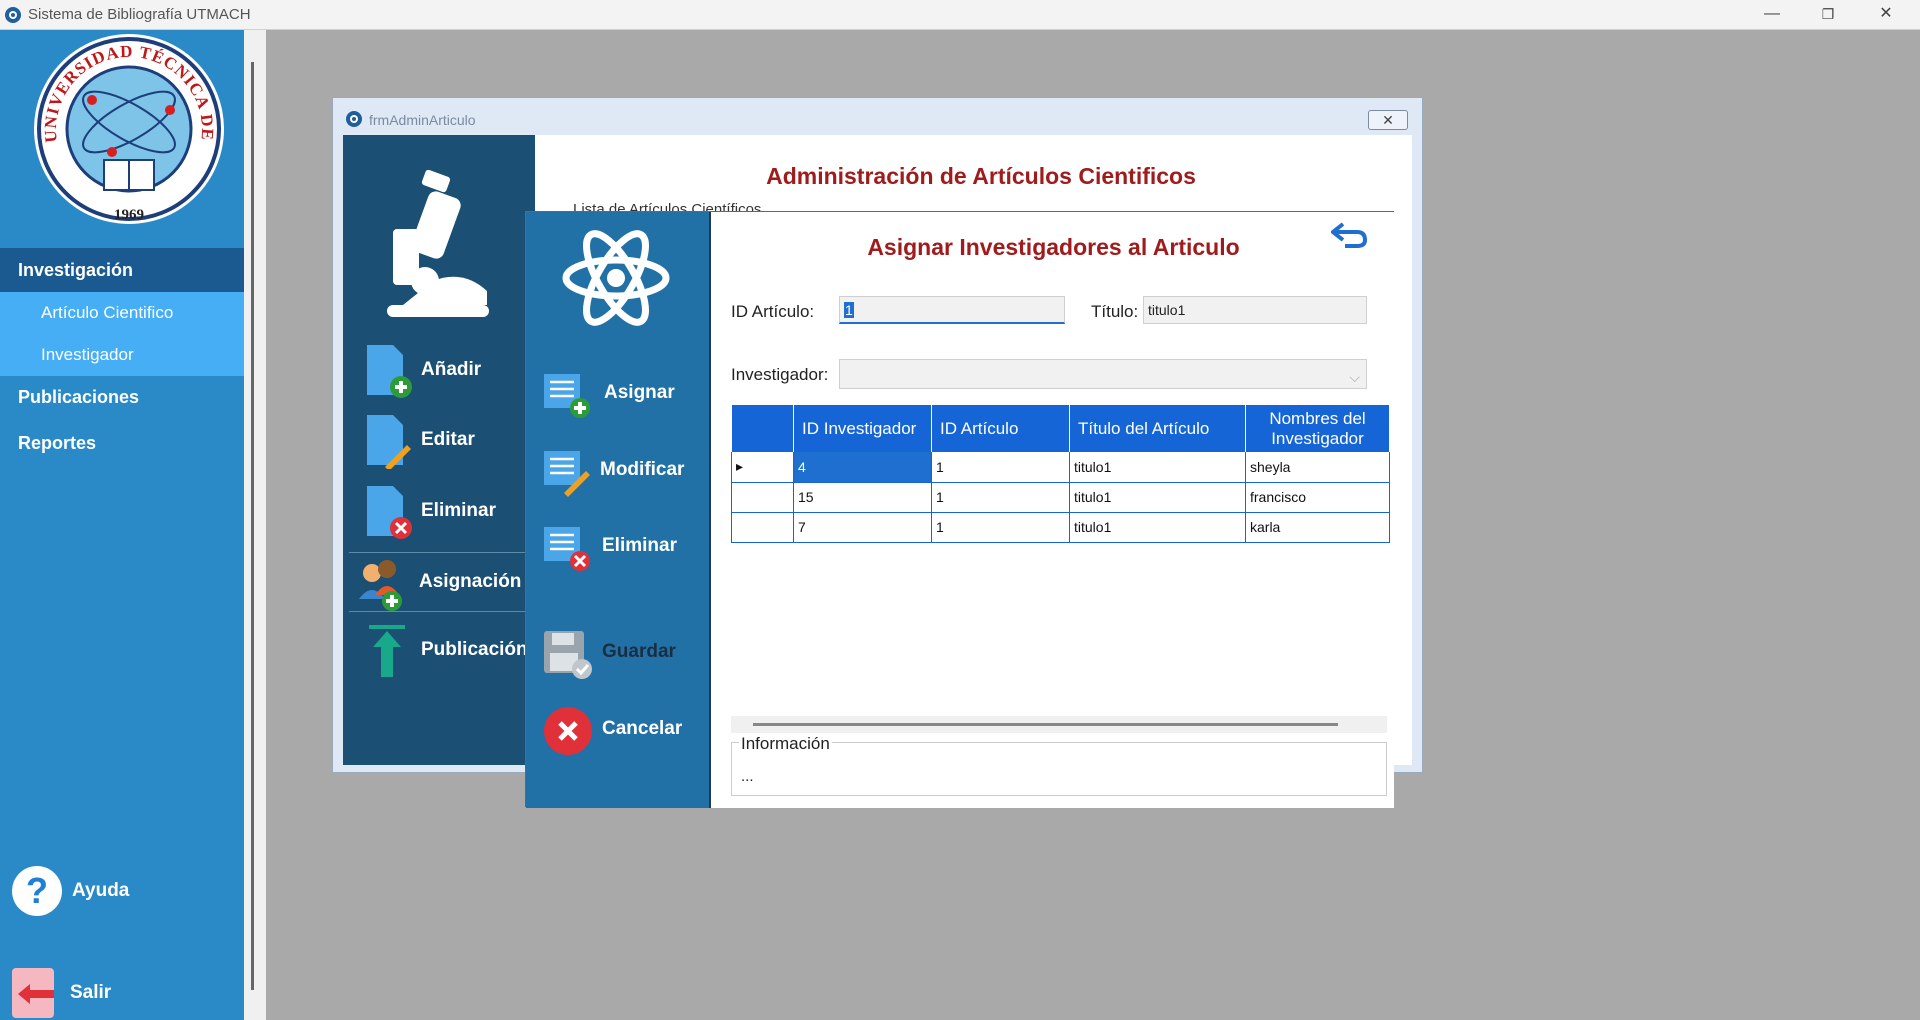 This screenshot has height=1020, width=1920. What do you see at coordinates (122, 443) in the screenshot?
I see `sidebar-section-reportes: Reportes` at bounding box center [122, 443].